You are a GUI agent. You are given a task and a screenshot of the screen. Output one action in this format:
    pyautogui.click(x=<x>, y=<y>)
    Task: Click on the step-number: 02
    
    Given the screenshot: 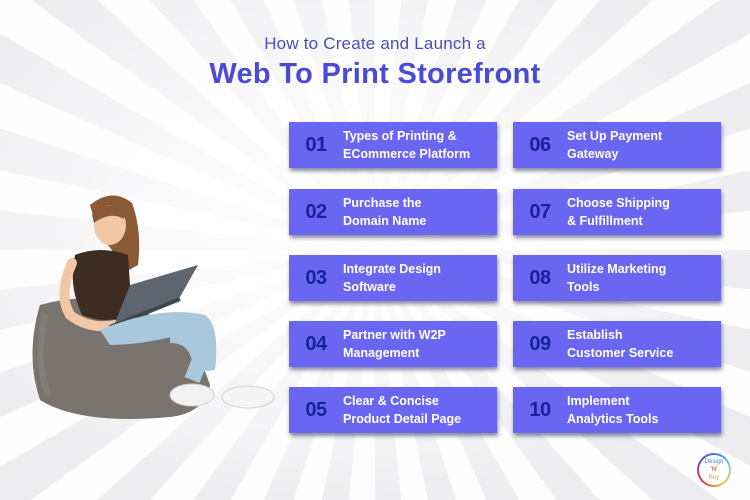 What is the action you would take?
    pyautogui.click(x=316, y=211)
    